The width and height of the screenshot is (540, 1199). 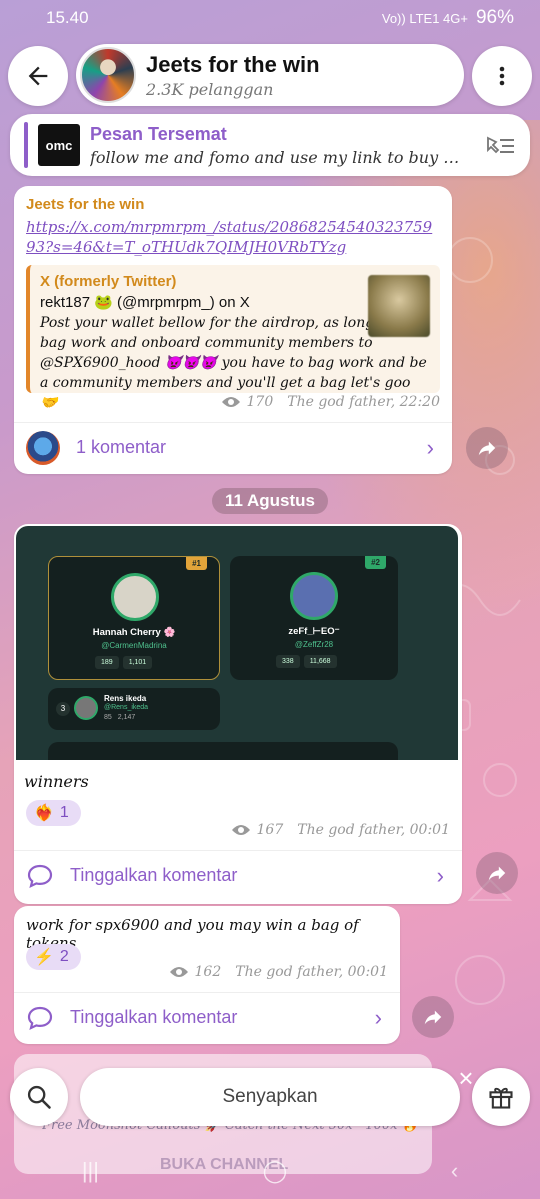 I want to click on pin-list-icon, so click(x=500, y=145).